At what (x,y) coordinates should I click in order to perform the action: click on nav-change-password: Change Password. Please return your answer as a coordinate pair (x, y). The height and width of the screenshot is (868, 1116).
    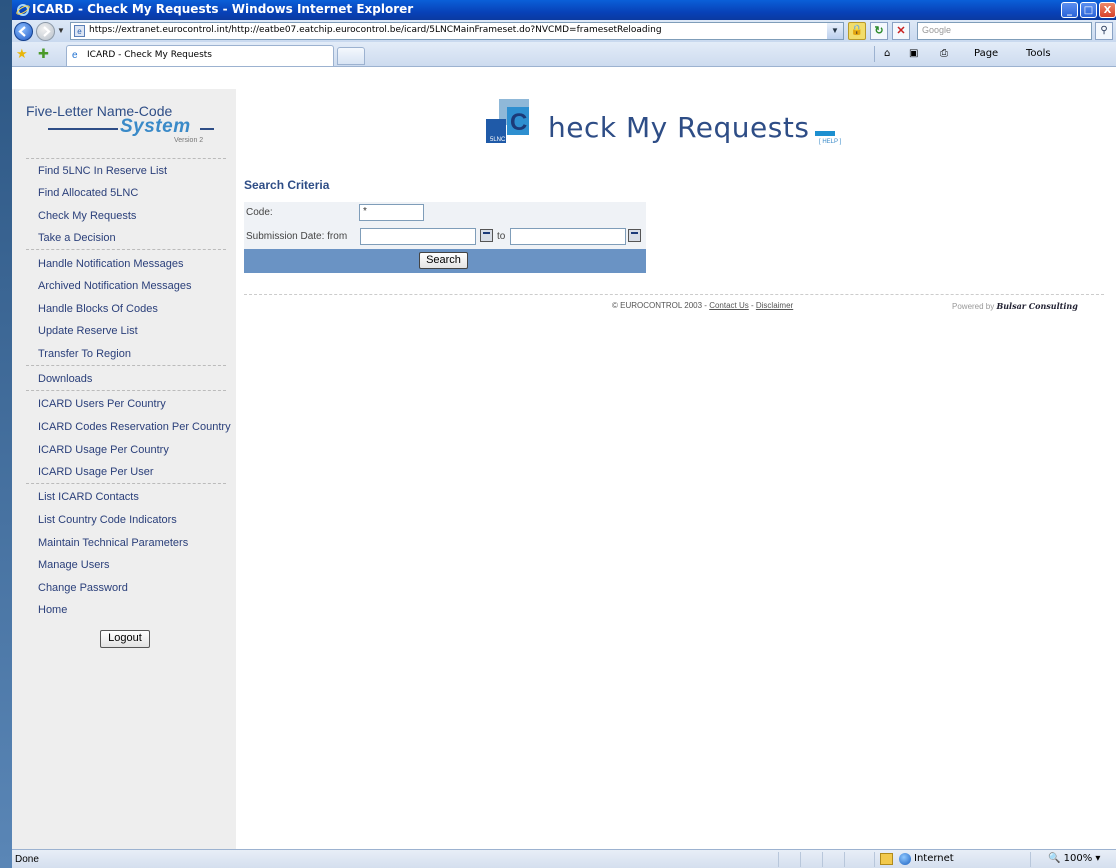
    Looking at the image, I should click on (83, 588).